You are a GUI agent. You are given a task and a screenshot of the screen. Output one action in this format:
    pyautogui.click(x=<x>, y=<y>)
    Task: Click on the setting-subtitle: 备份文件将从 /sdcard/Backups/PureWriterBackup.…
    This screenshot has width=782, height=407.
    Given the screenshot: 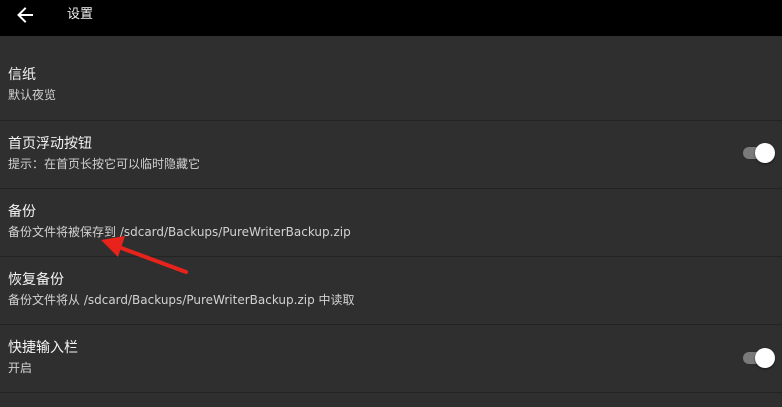 What is the action you would take?
    pyautogui.click(x=181, y=300)
    